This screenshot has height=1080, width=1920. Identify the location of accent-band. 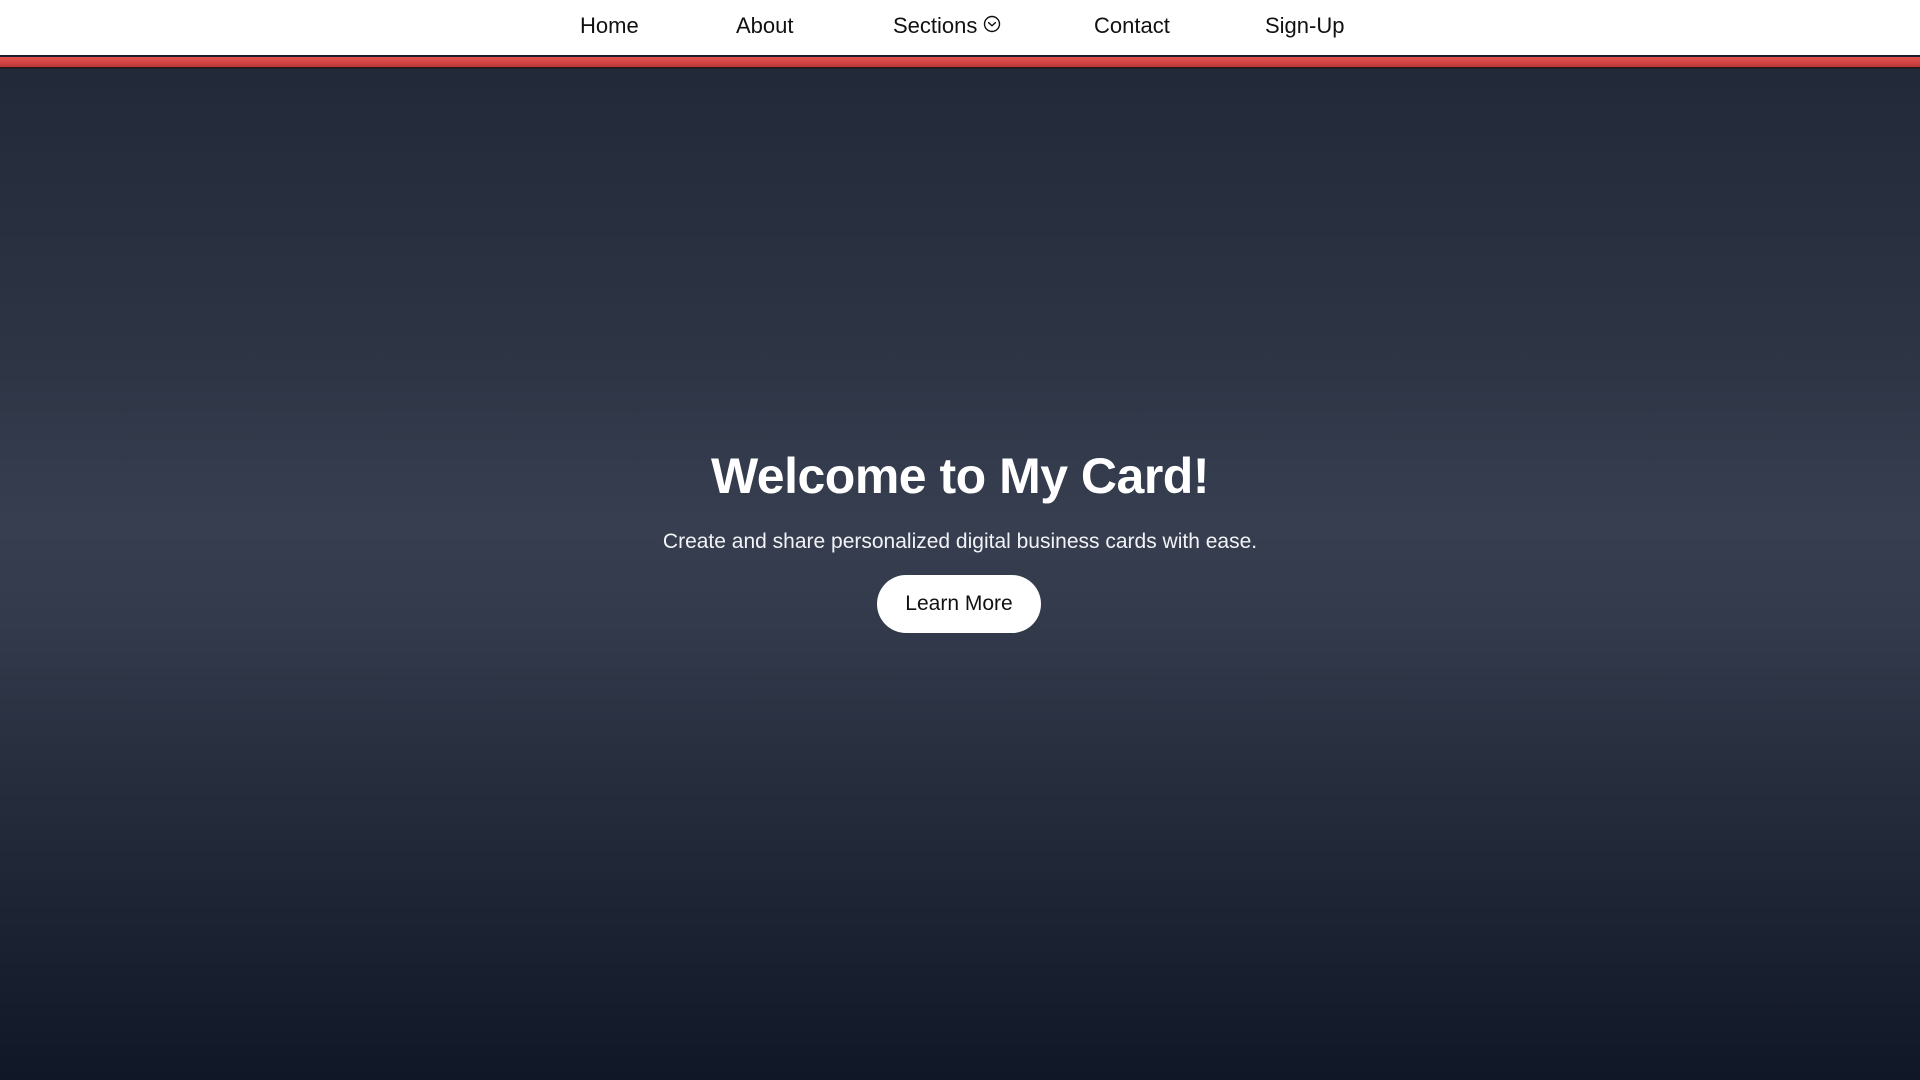
(960, 62).